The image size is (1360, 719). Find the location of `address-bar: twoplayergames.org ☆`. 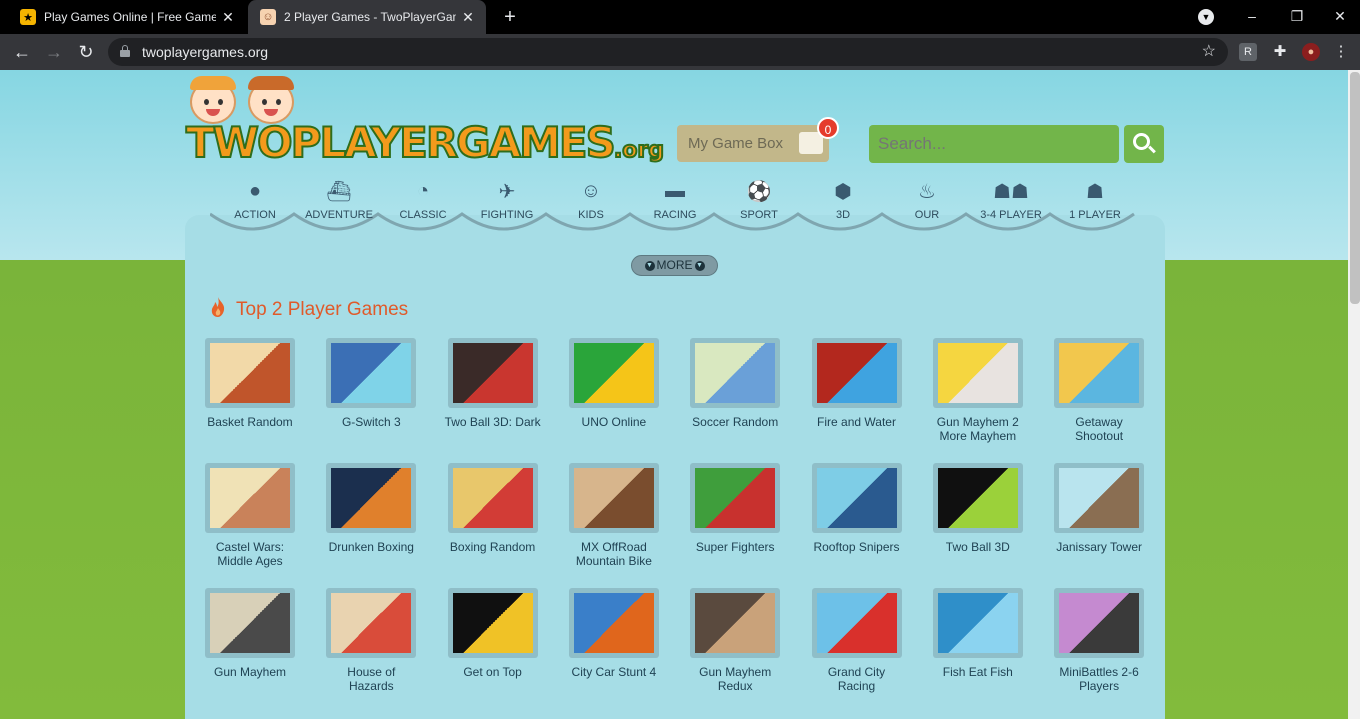

address-bar: twoplayergames.org ☆ is located at coordinates (668, 52).